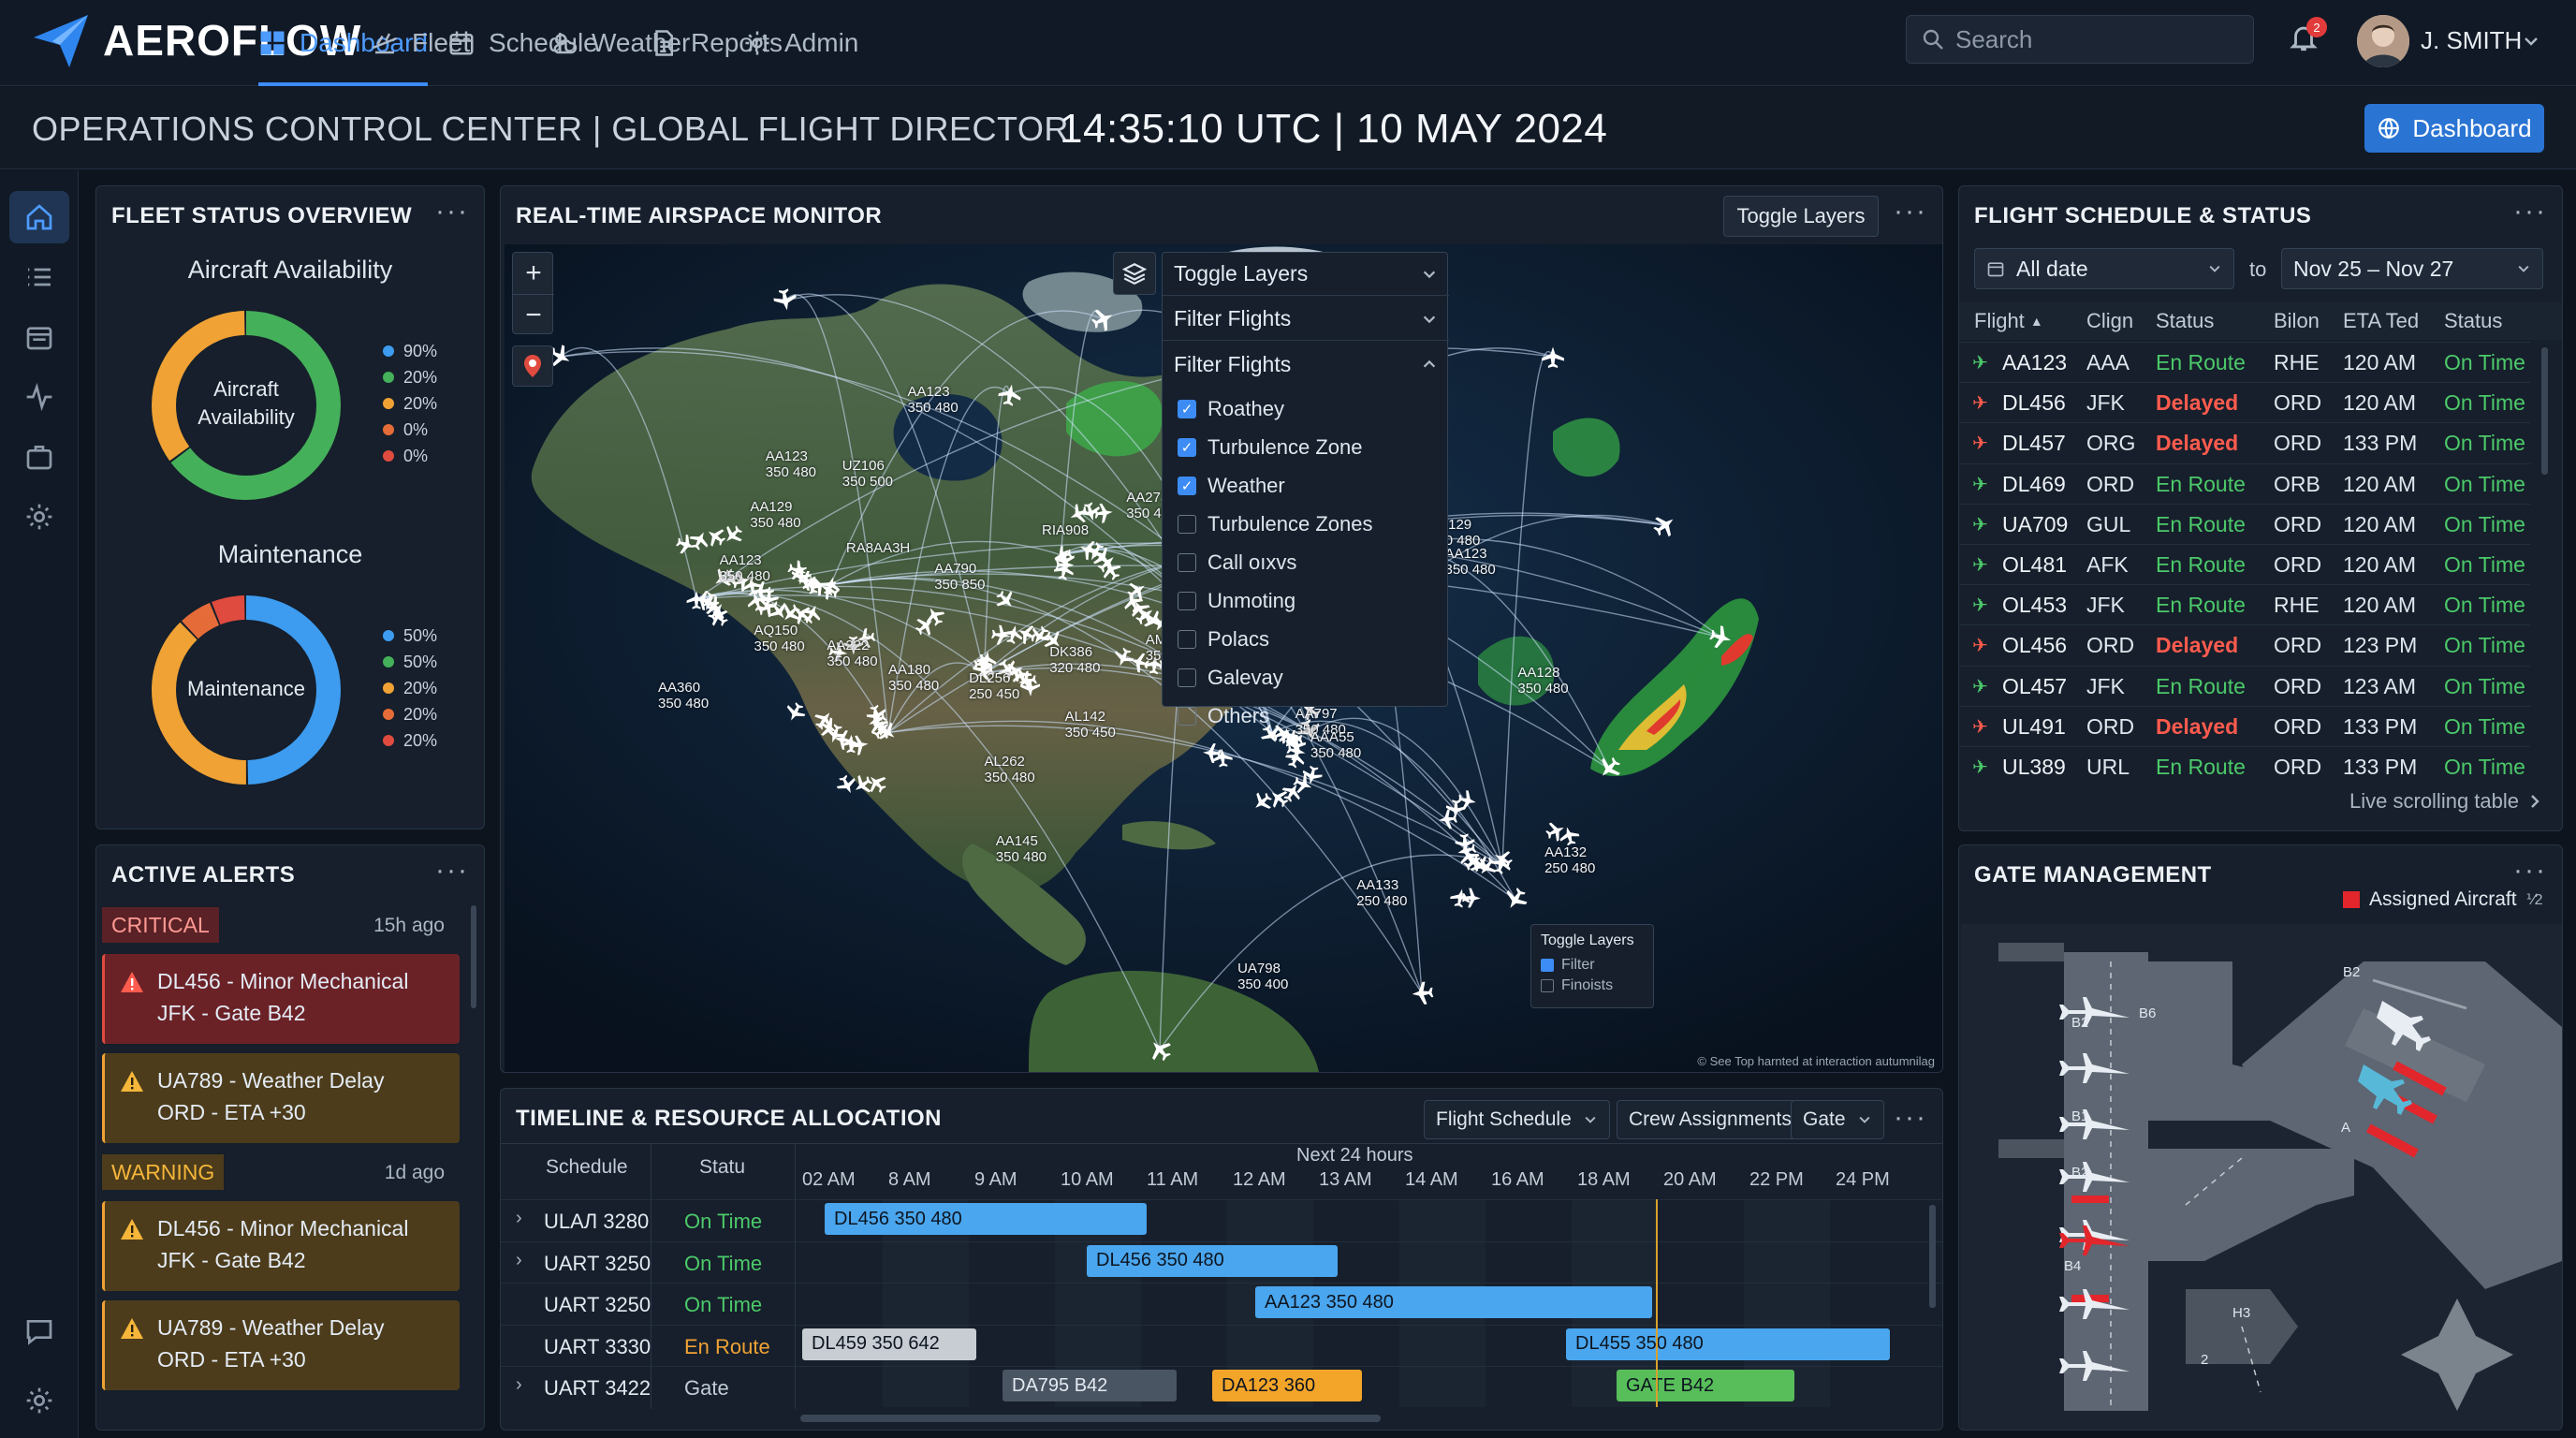 Image resolution: width=2576 pixels, height=1438 pixels. Describe the element at coordinates (2244, 604) in the screenshot. I see `table-row: ✈ OL453 JFK En Route RHE 120 AM On Time` at that location.